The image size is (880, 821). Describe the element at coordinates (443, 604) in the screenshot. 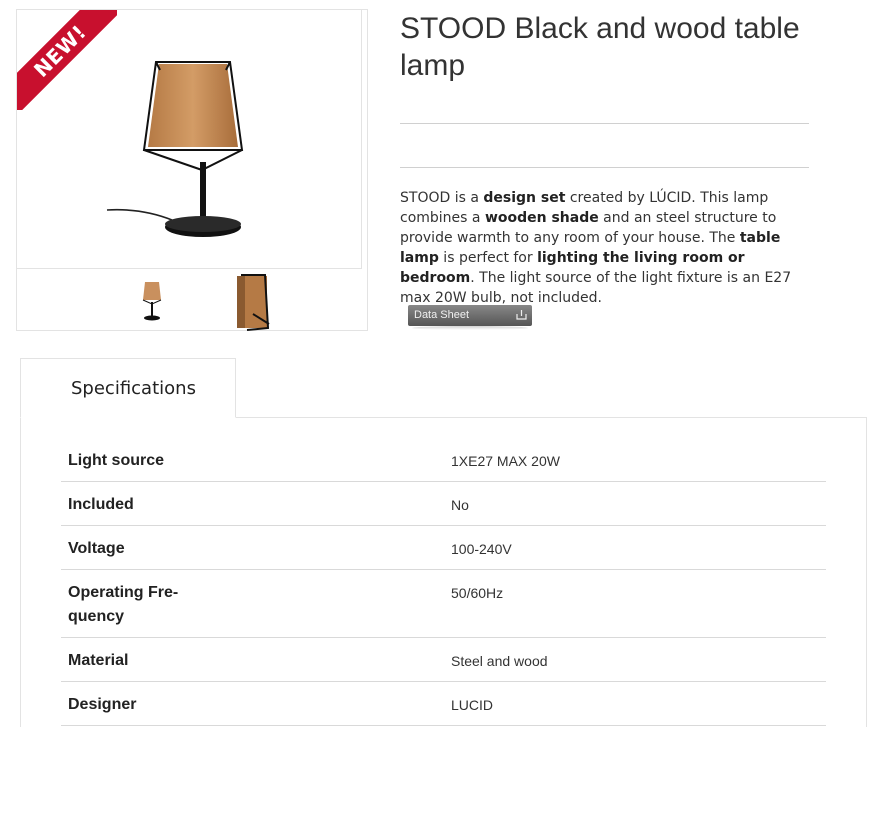

I see `table-row: Operating Fre­quency 50/60Hz` at that location.